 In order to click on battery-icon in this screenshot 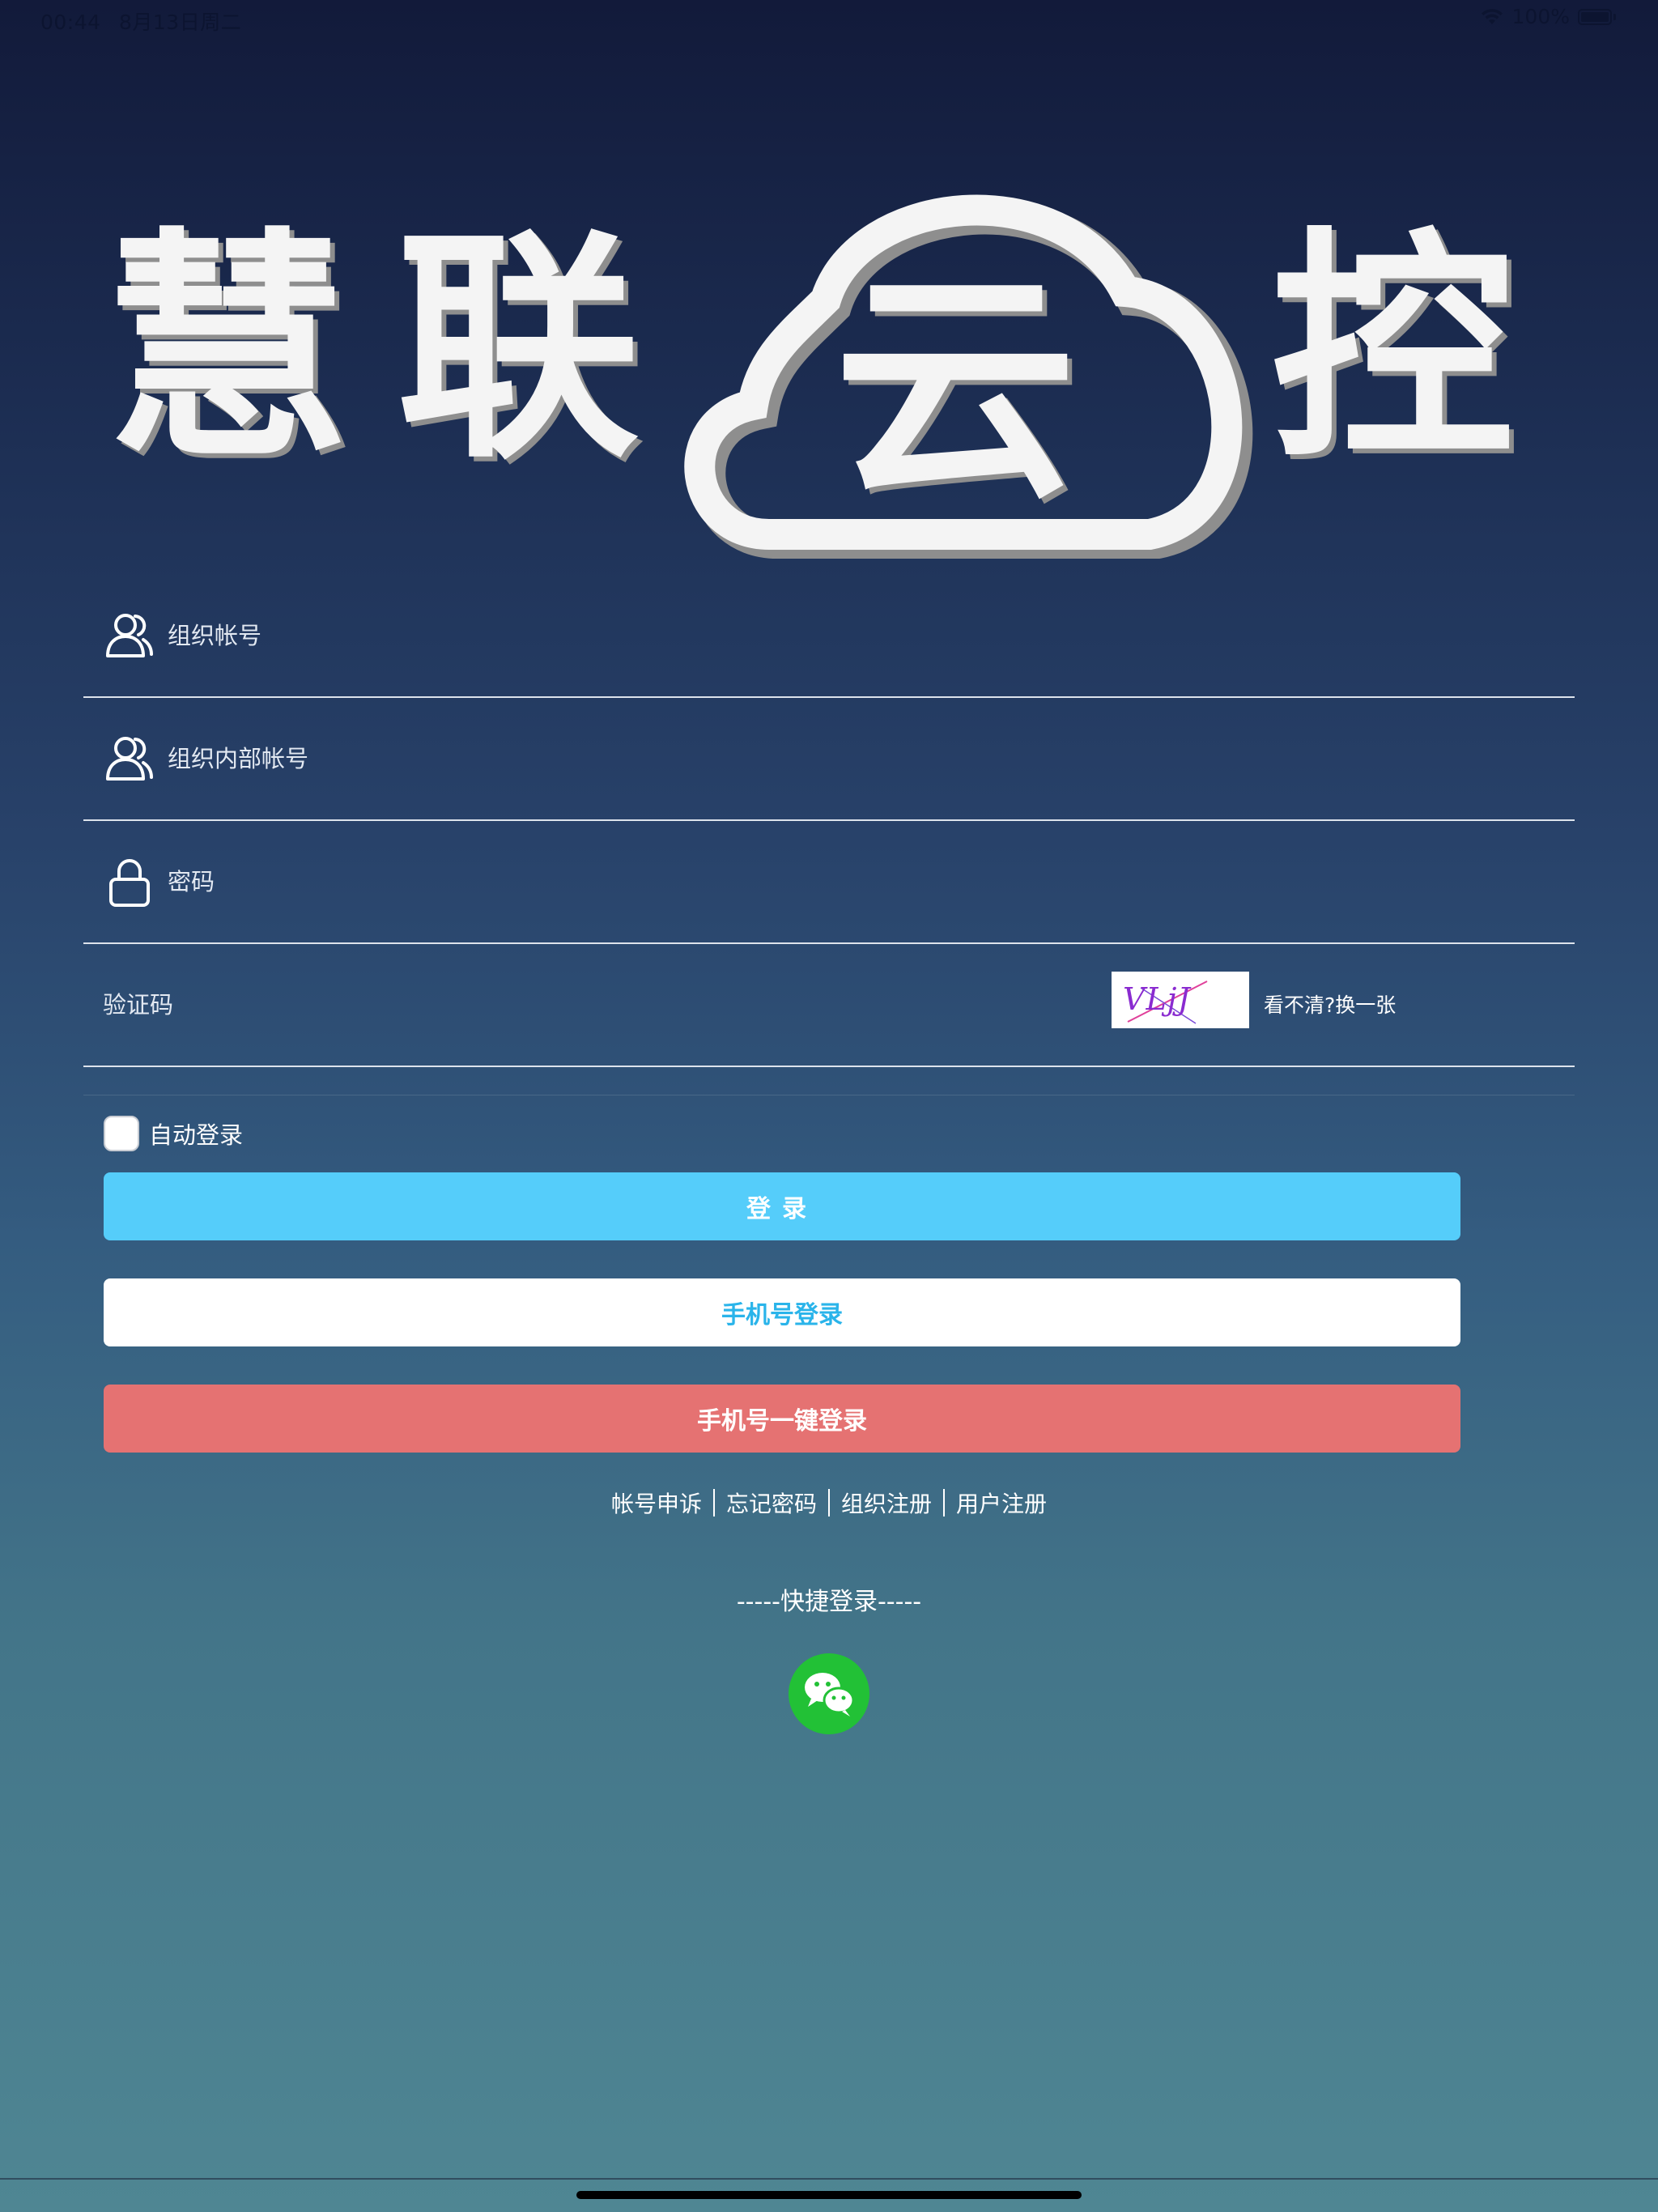, I will do `click(1595, 16)`.